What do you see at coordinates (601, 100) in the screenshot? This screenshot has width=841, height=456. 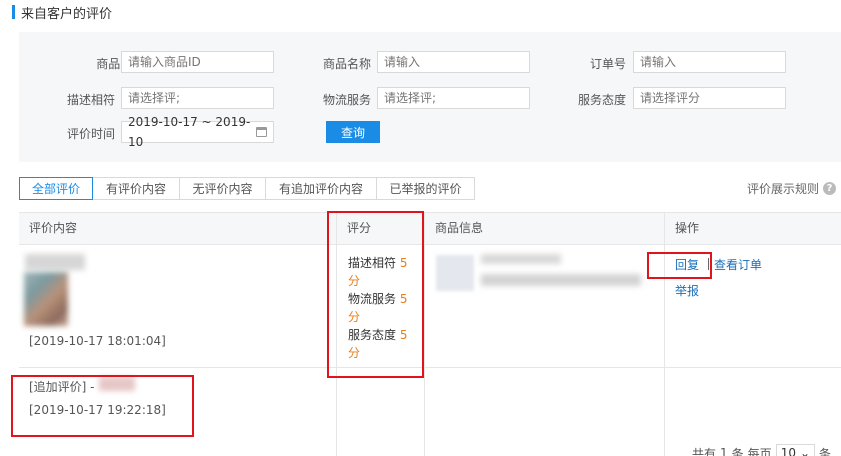 I see `service-label: 服务态度` at bounding box center [601, 100].